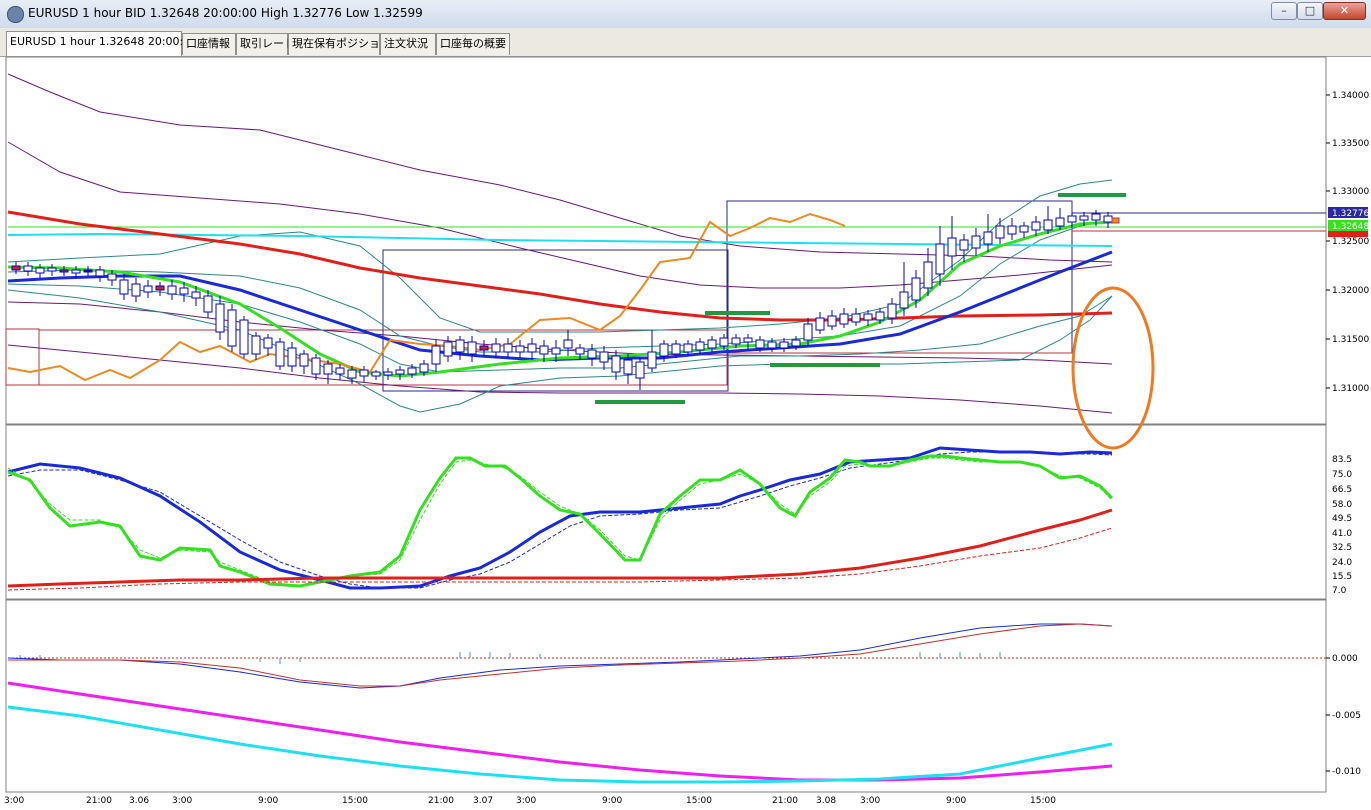  I want to click on tab-account-info: 口座情報, so click(209, 44).